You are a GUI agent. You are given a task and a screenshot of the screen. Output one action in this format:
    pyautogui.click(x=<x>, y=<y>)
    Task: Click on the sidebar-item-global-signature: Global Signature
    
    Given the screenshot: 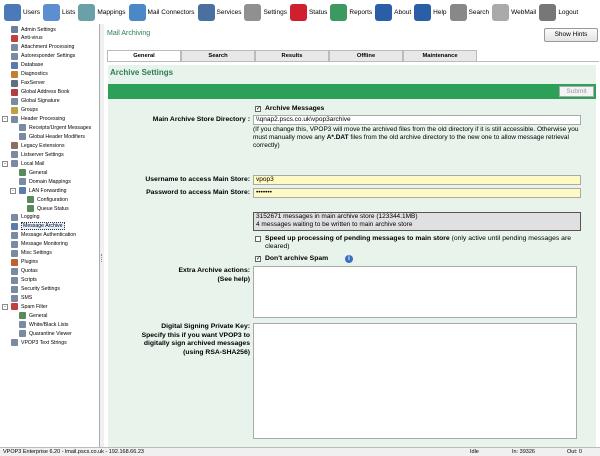 What is the action you would take?
    pyautogui.click(x=35, y=101)
    